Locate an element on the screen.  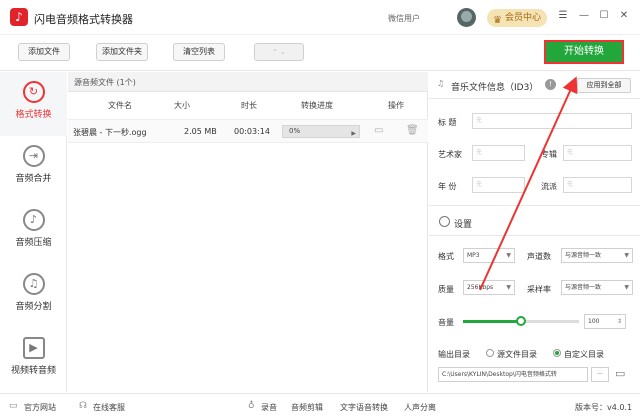
microphone-icon: ♁ is located at coordinates (251, 406).